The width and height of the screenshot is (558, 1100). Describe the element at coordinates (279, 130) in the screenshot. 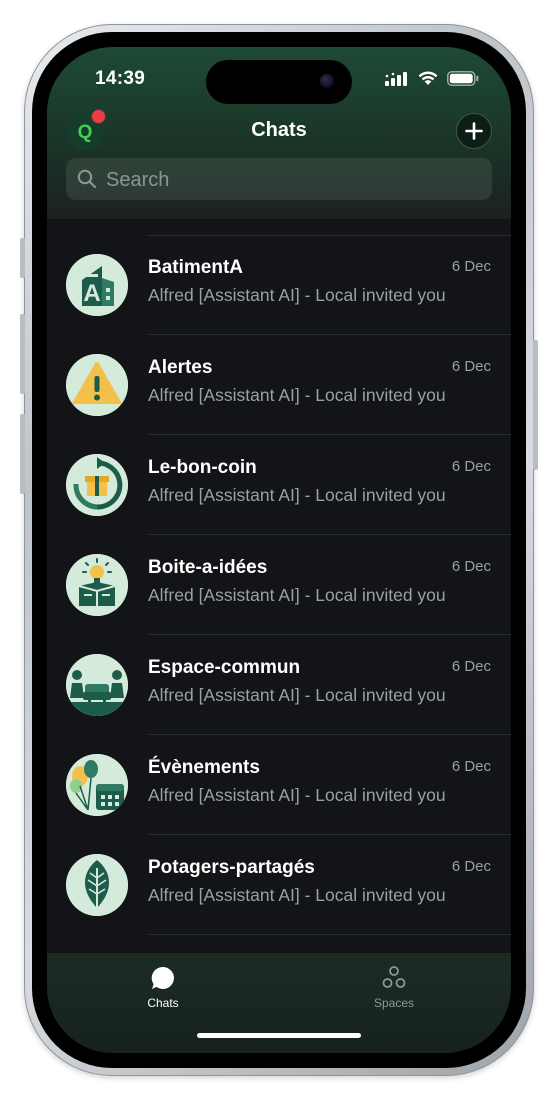

I see `page-title: Chats` at that location.